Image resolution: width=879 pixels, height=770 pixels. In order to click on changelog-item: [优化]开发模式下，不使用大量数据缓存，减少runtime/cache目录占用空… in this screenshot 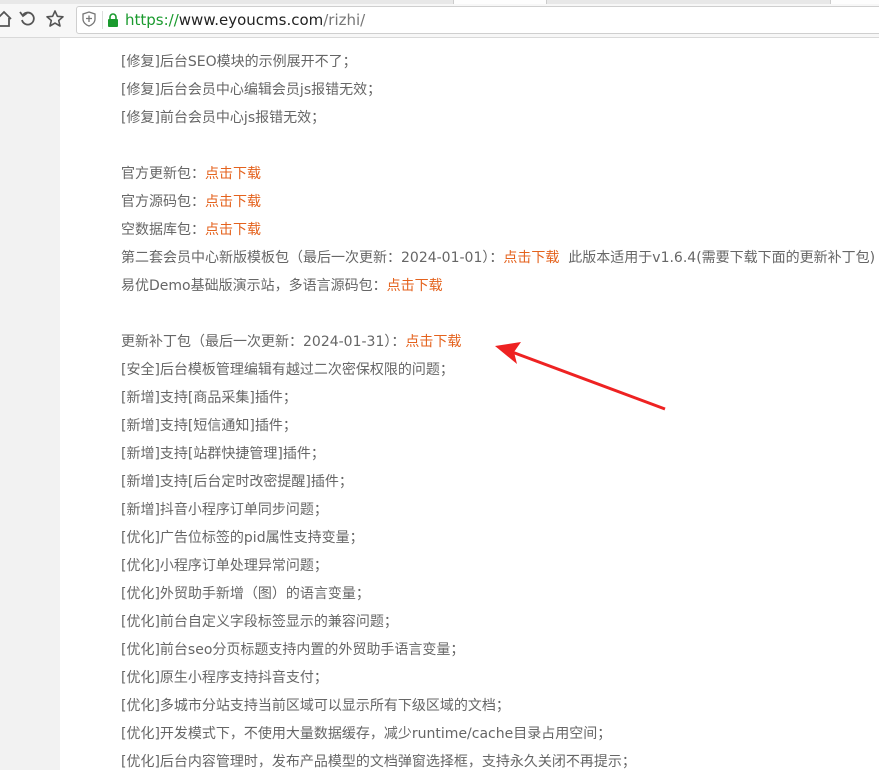, I will do `click(366, 734)`.